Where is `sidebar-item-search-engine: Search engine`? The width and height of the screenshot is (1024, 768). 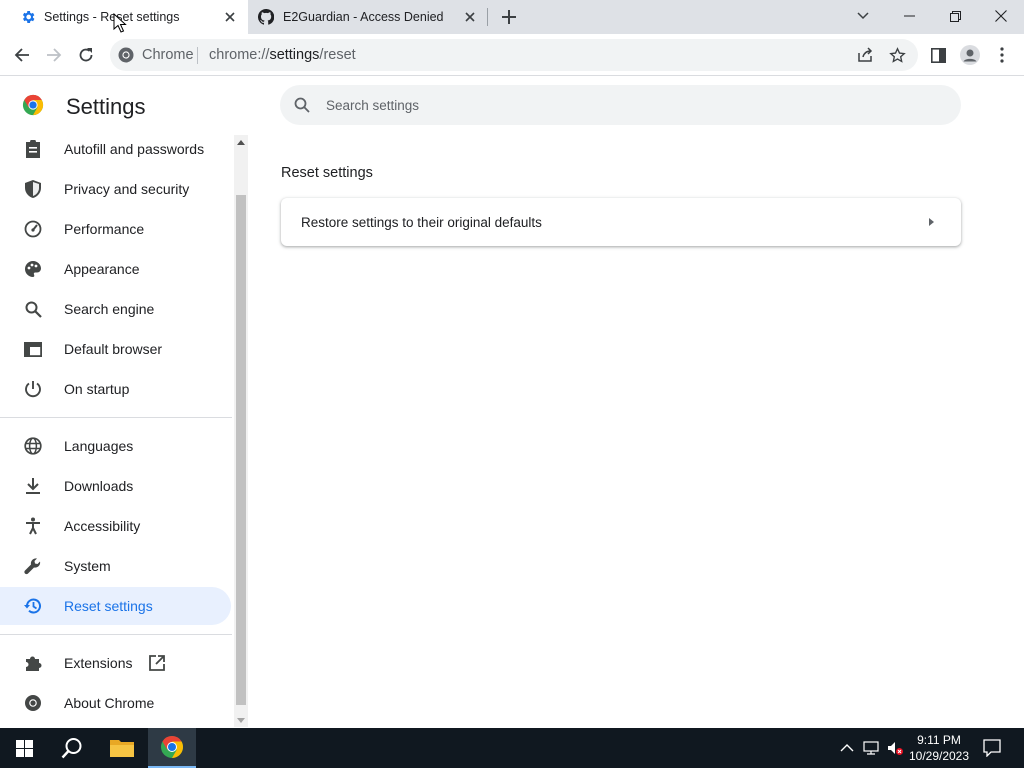
sidebar-item-search-engine: Search engine is located at coordinates (115, 309).